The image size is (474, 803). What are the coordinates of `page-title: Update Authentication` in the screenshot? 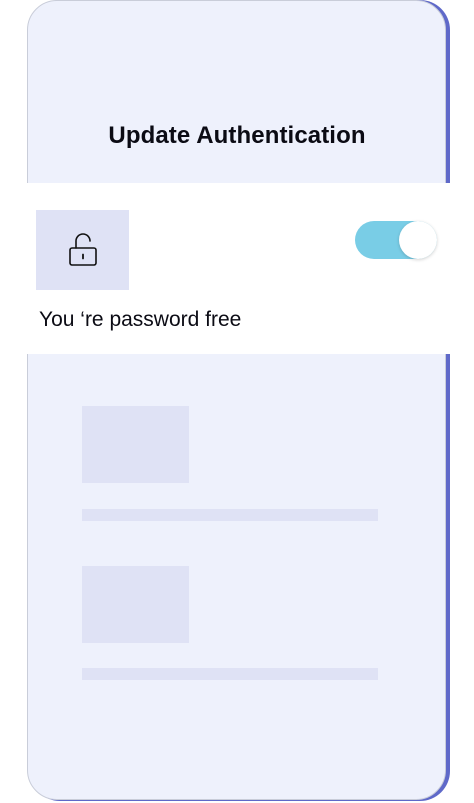 It's located at (237, 135).